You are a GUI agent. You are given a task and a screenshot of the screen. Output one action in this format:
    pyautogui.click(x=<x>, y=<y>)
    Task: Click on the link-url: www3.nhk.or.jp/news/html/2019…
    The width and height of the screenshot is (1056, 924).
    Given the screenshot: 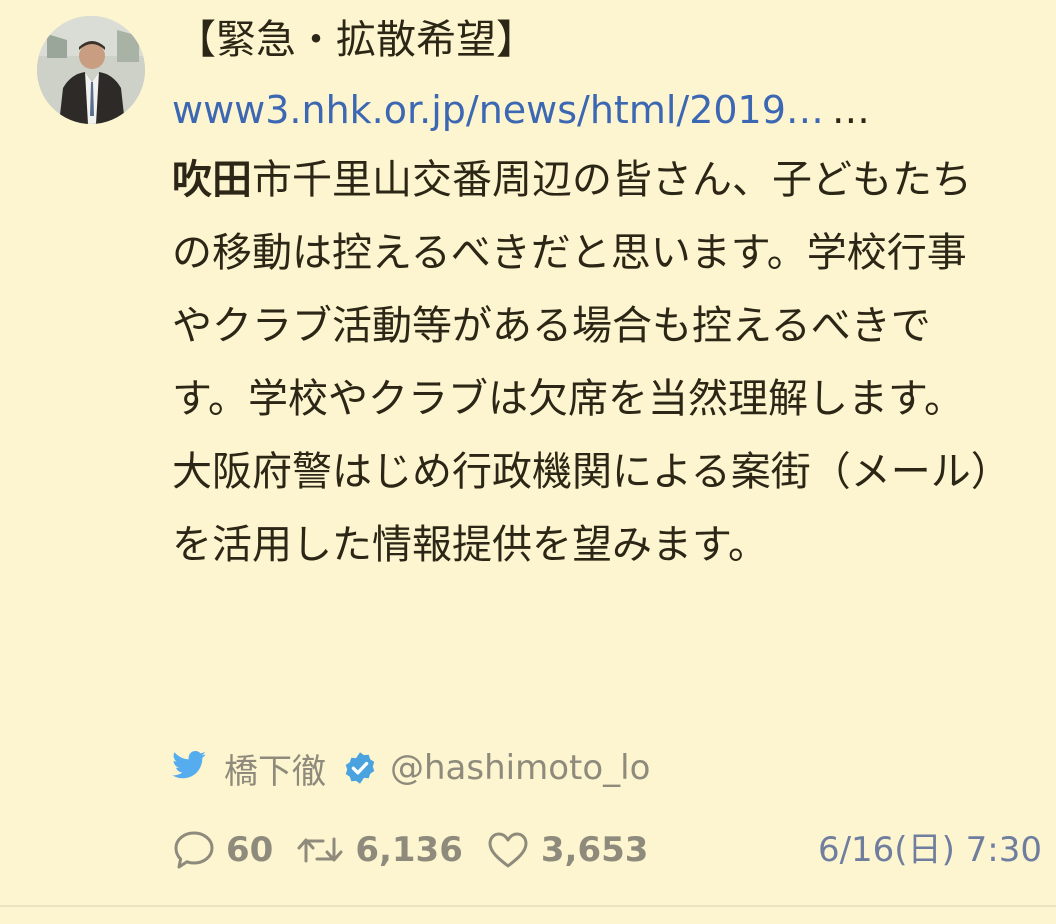 What is the action you would take?
    pyautogui.click(x=498, y=110)
    